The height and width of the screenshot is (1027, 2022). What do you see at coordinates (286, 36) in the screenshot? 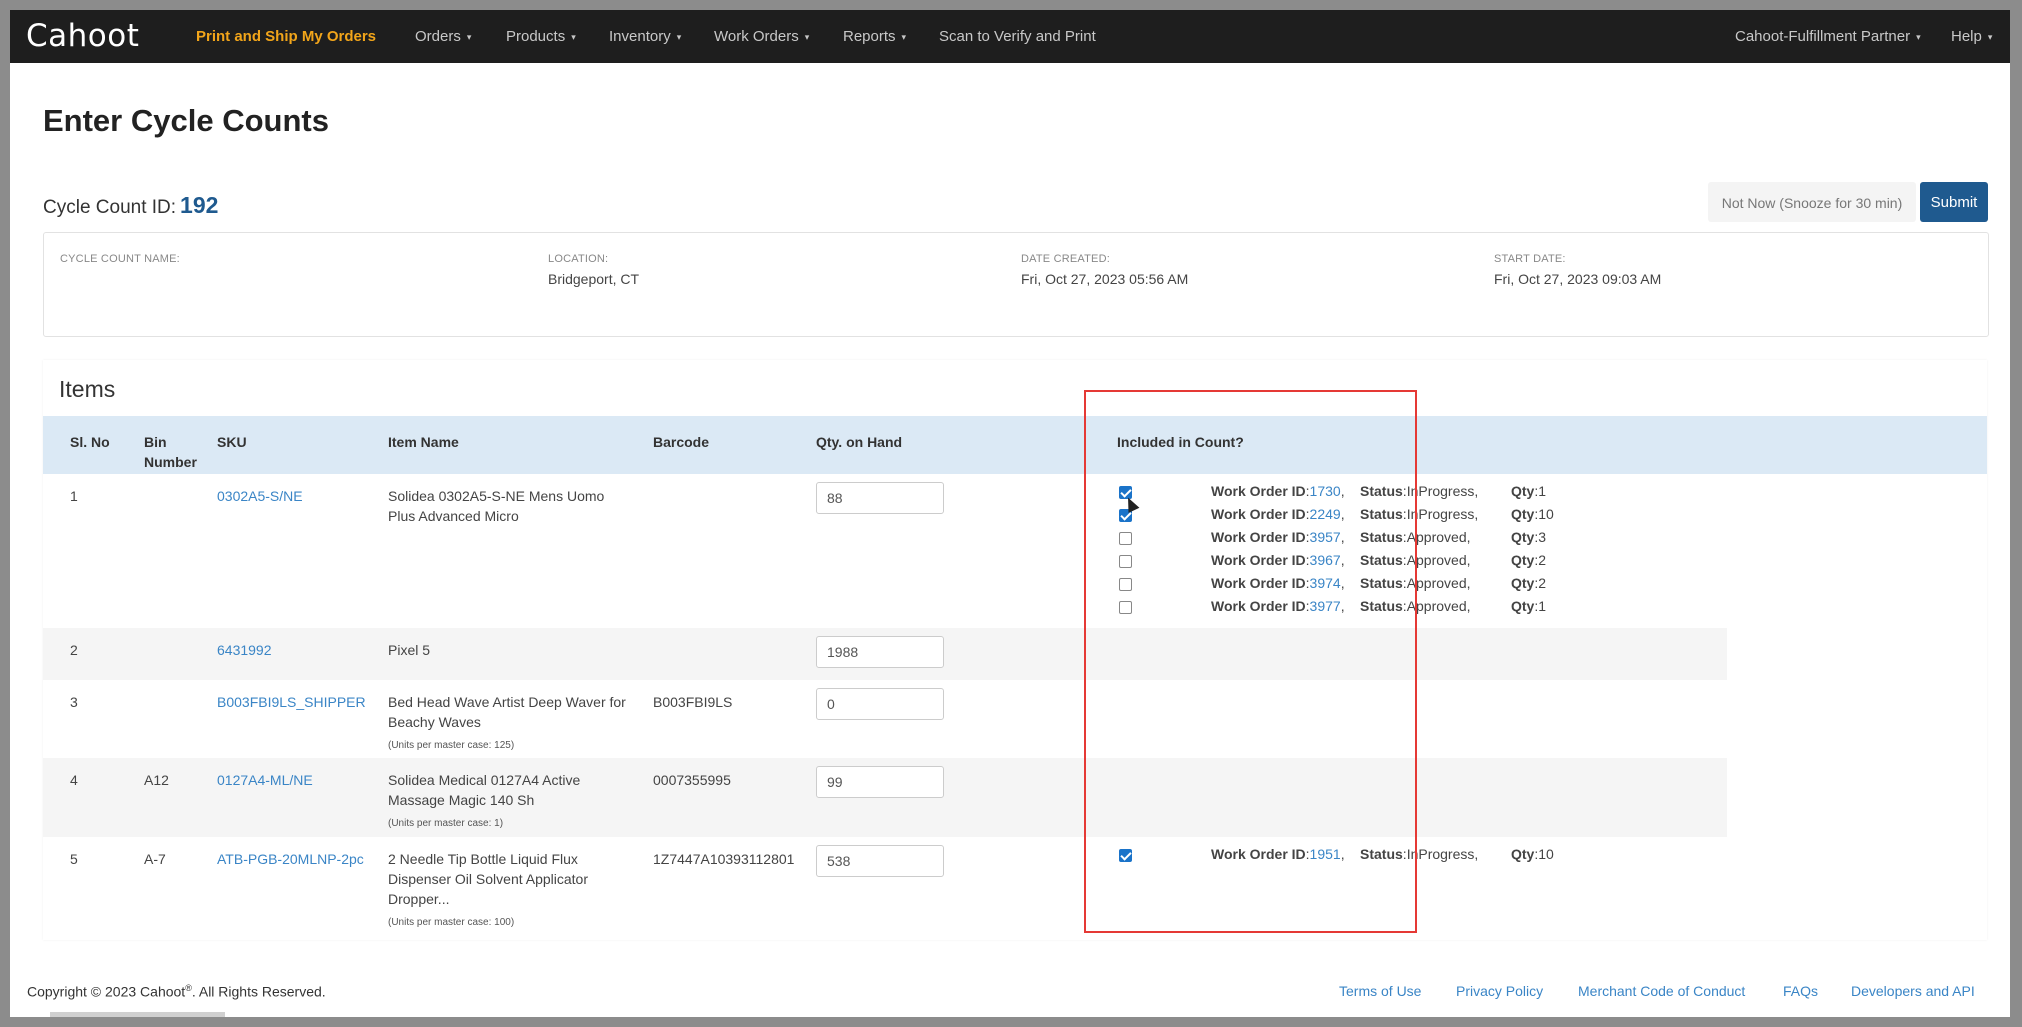
I see `nav-print-and-ship: Print and Ship My Orders` at bounding box center [286, 36].